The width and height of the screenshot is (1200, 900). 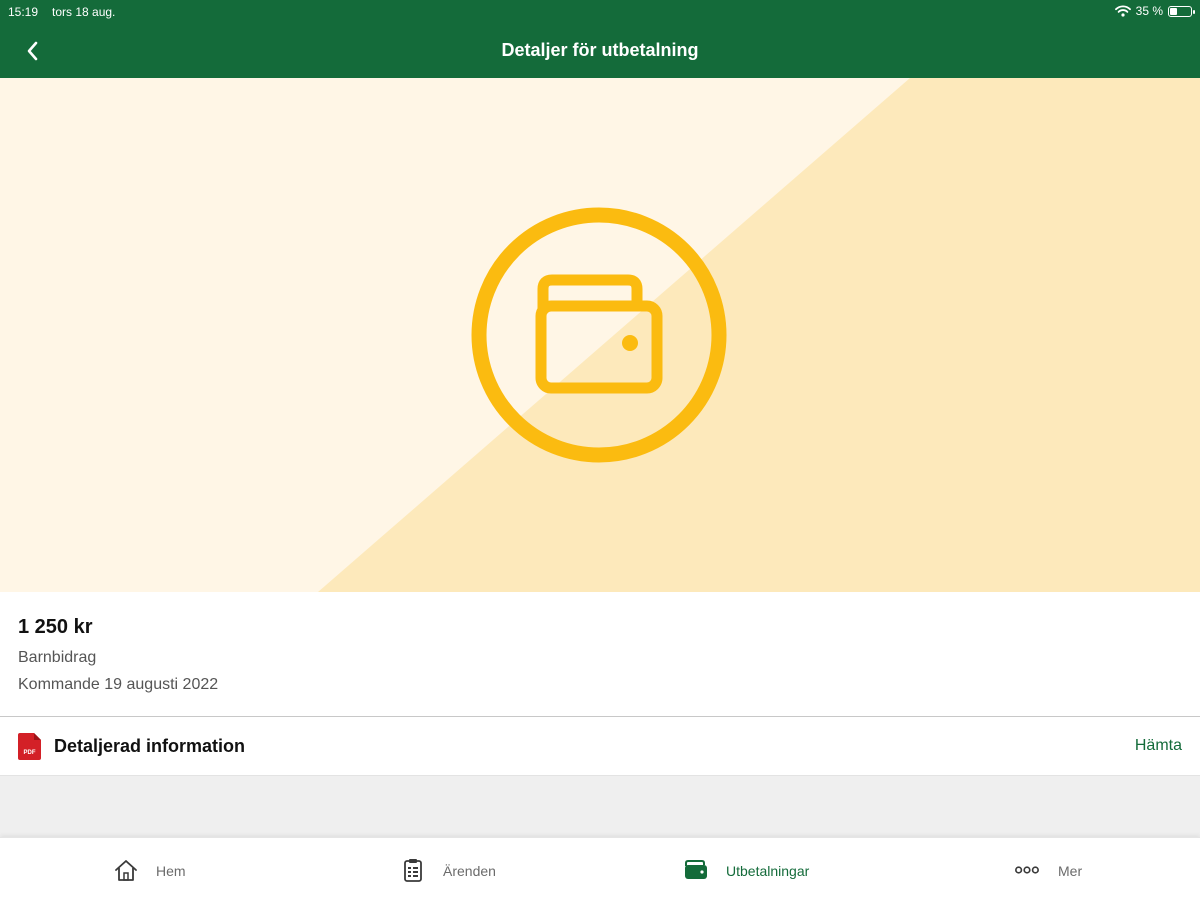 I want to click on document-row: PDF Detaljerad information Hämta, so click(x=600, y=746).